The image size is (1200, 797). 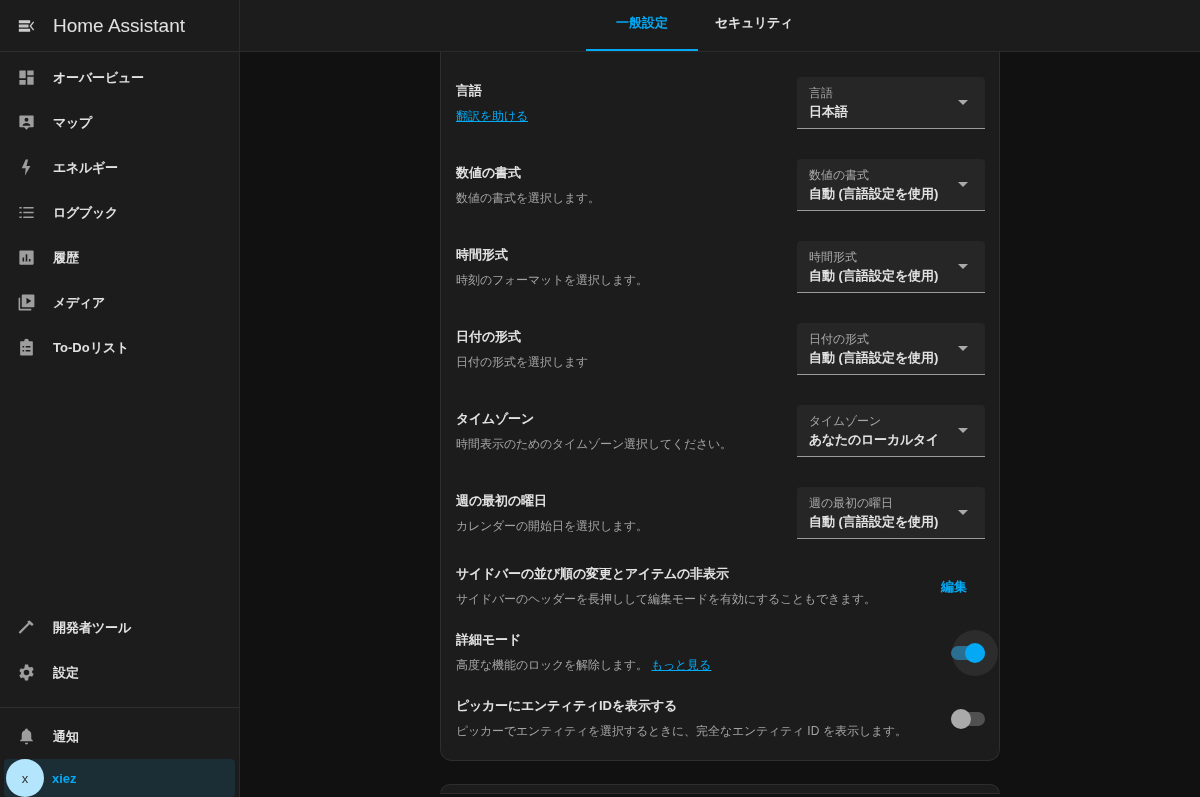 I want to click on setting-description: サイドバーのヘッダーを長押しして編集モードを有効にすることもできます。, so click(x=666, y=599).